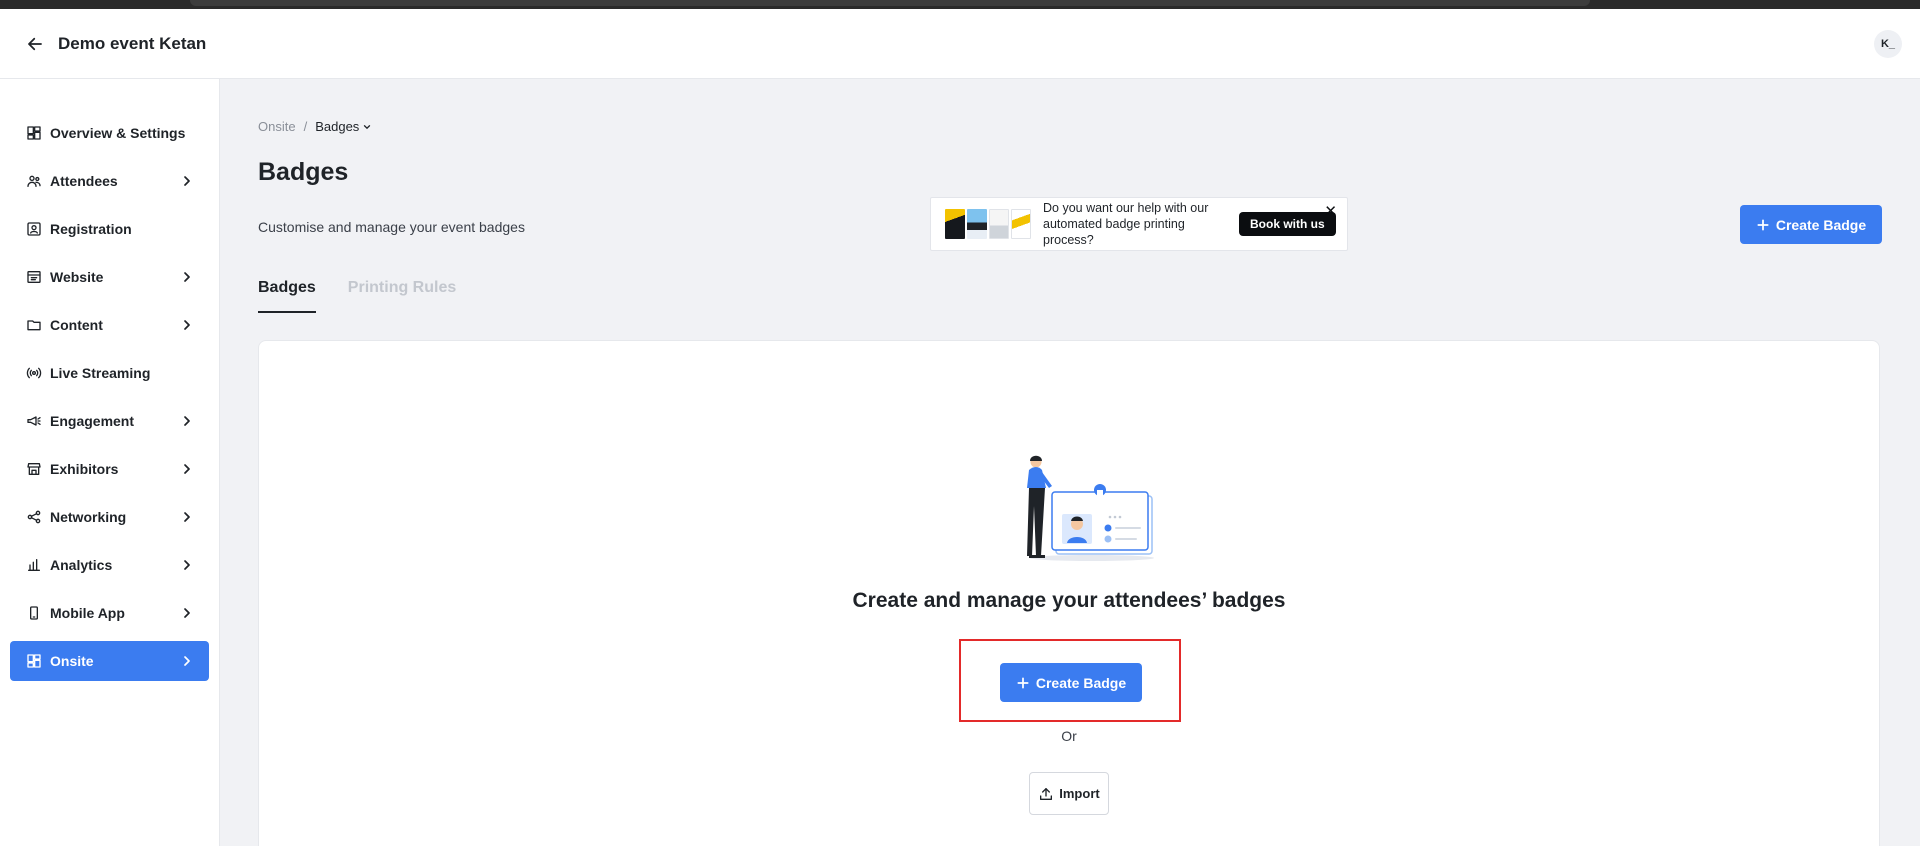 This screenshot has width=1920, height=846. Describe the element at coordinates (1079, 793) in the screenshot. I see `import-label: Import` at that location.